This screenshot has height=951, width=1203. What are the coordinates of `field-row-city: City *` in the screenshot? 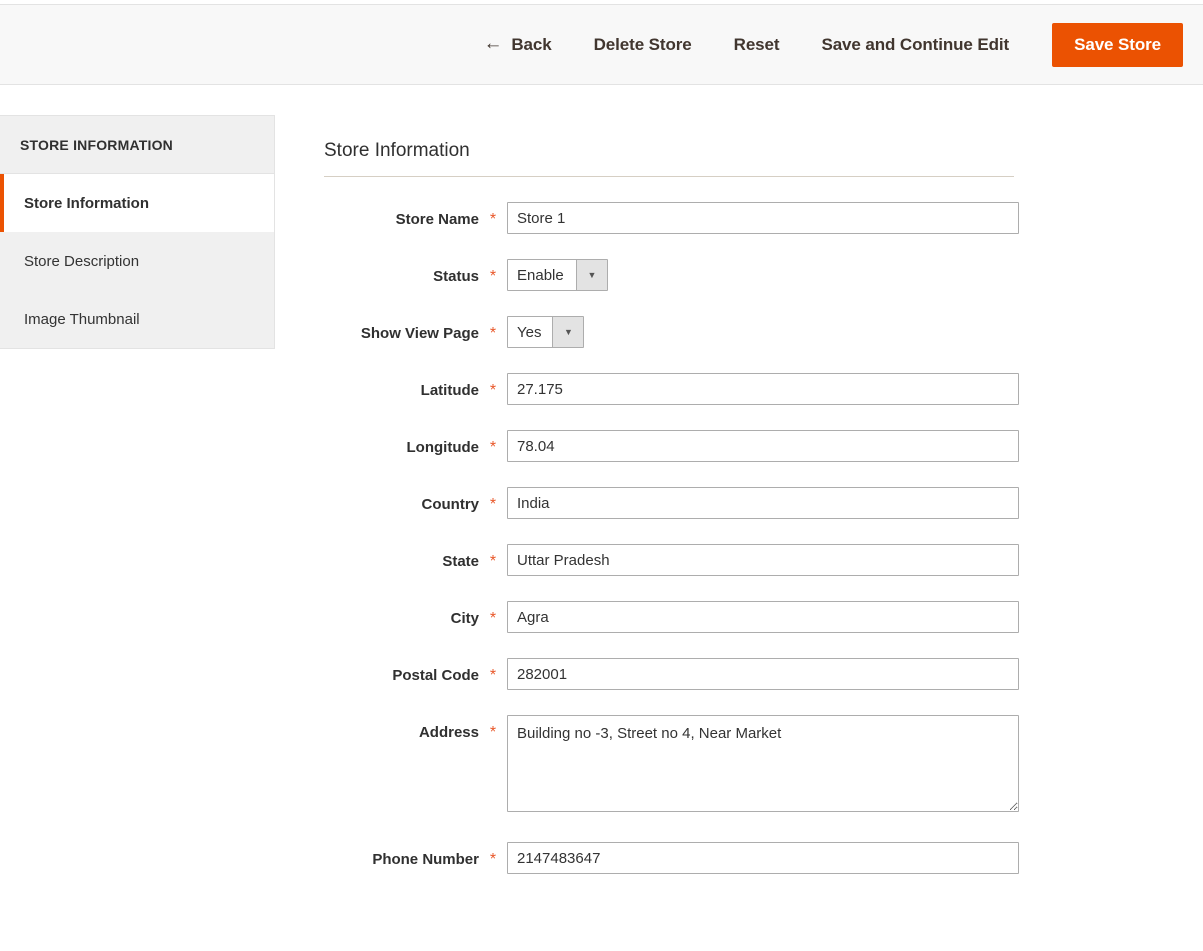 It's located at (671, 617).